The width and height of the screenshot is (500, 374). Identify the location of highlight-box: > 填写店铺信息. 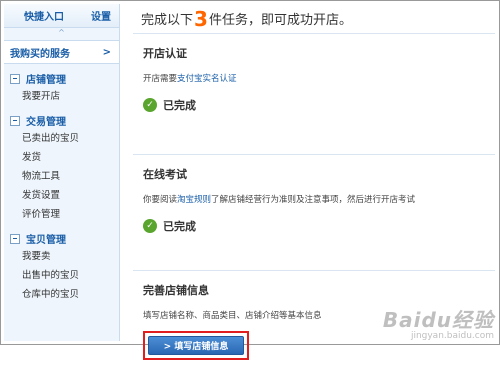
(196, 345).